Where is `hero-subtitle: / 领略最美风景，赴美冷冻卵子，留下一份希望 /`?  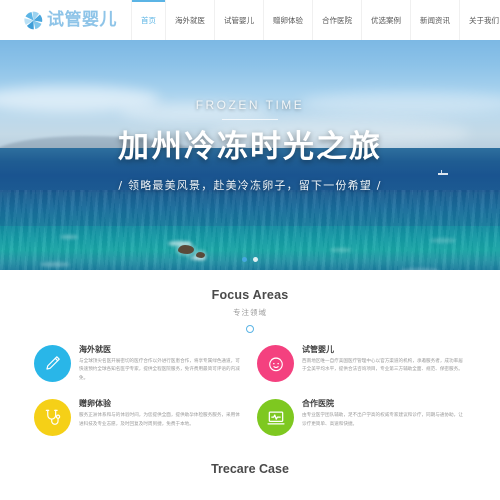 hero-subtitle: / 领略最美风景，赴美冷冻卵子，留下一份希望 / is located at coordinates (250, 186).